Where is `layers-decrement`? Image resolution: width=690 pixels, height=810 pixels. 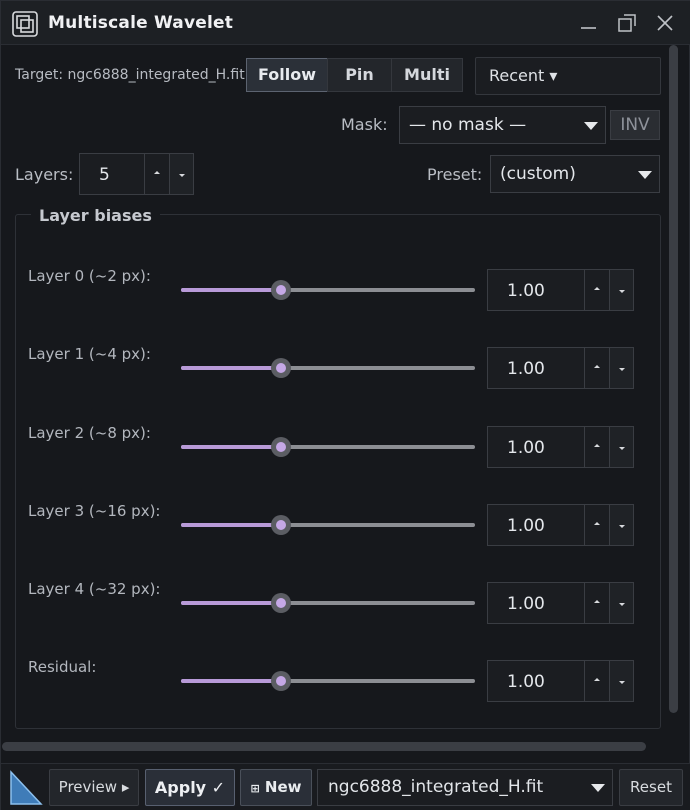 layers-decrement is located at coordinates (181, 174).